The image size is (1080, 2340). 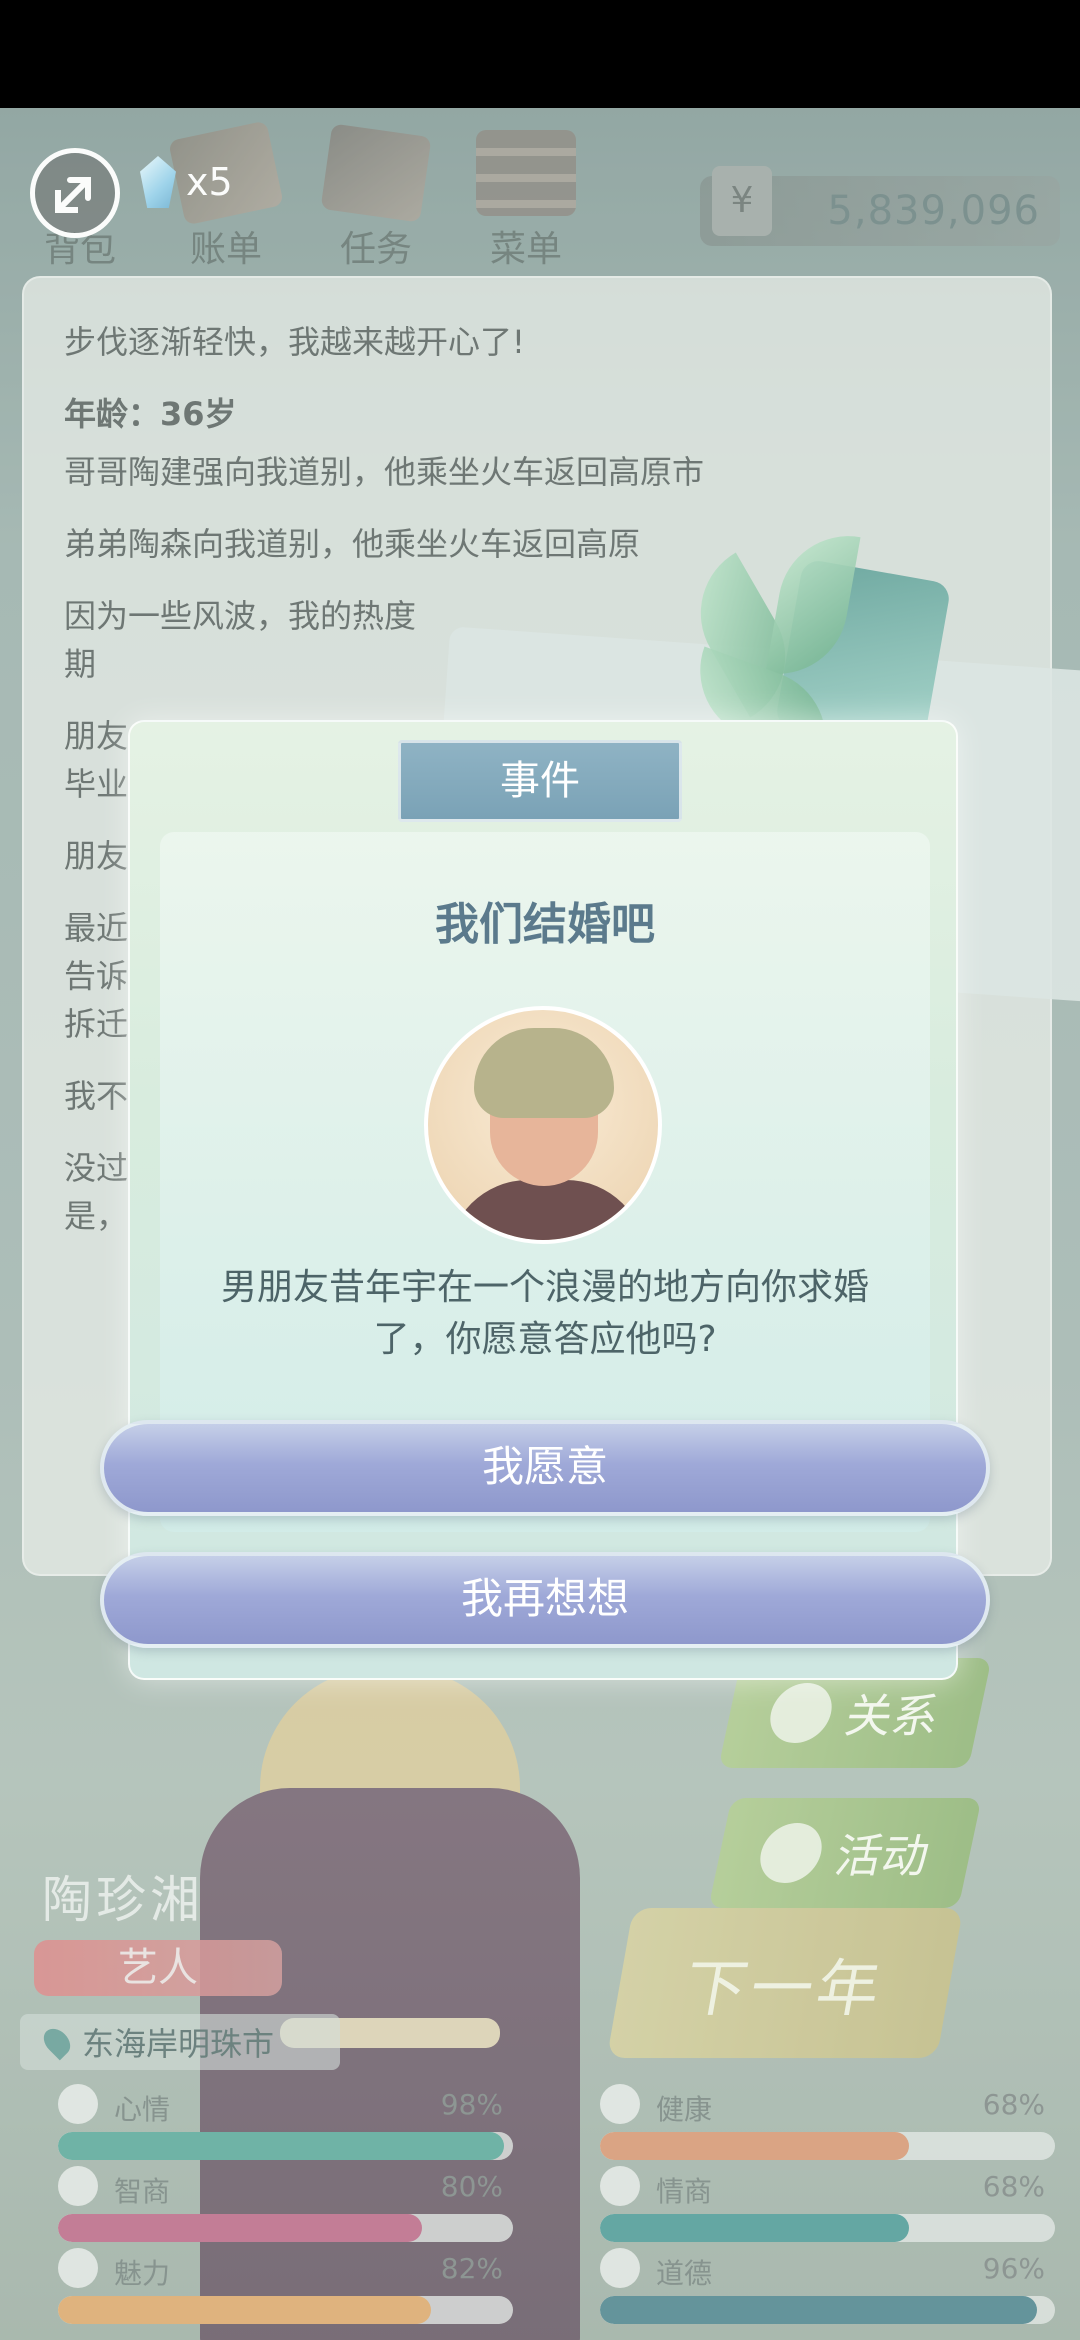 I want to click on accept-button: 我愿意, so click(x=545, y=1468).